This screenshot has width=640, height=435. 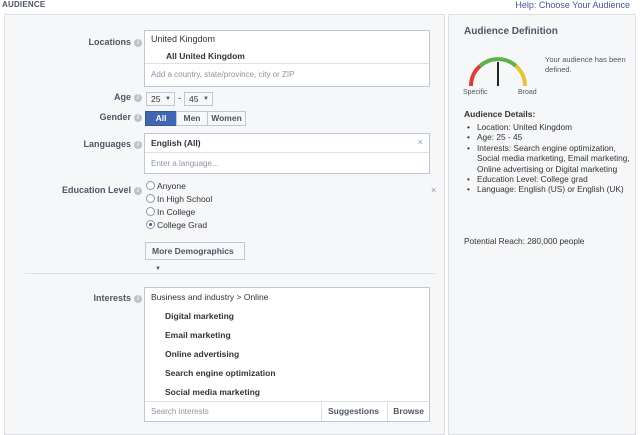 I want to click on gender-label-text: Gender, so click(x=115, y=117).